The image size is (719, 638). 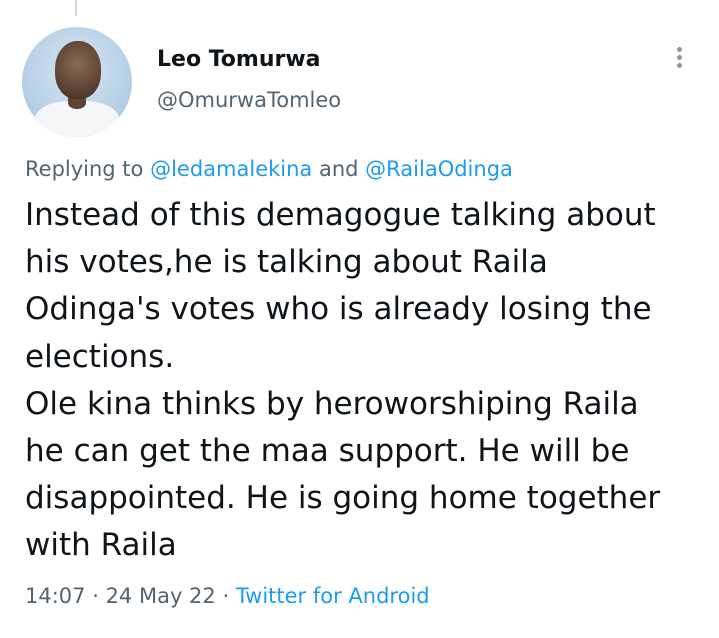 What do you see at coordinates (88, 169) in the screenshot?
I see `replying-prefix: Replying to` at bounding box center [88, 169].